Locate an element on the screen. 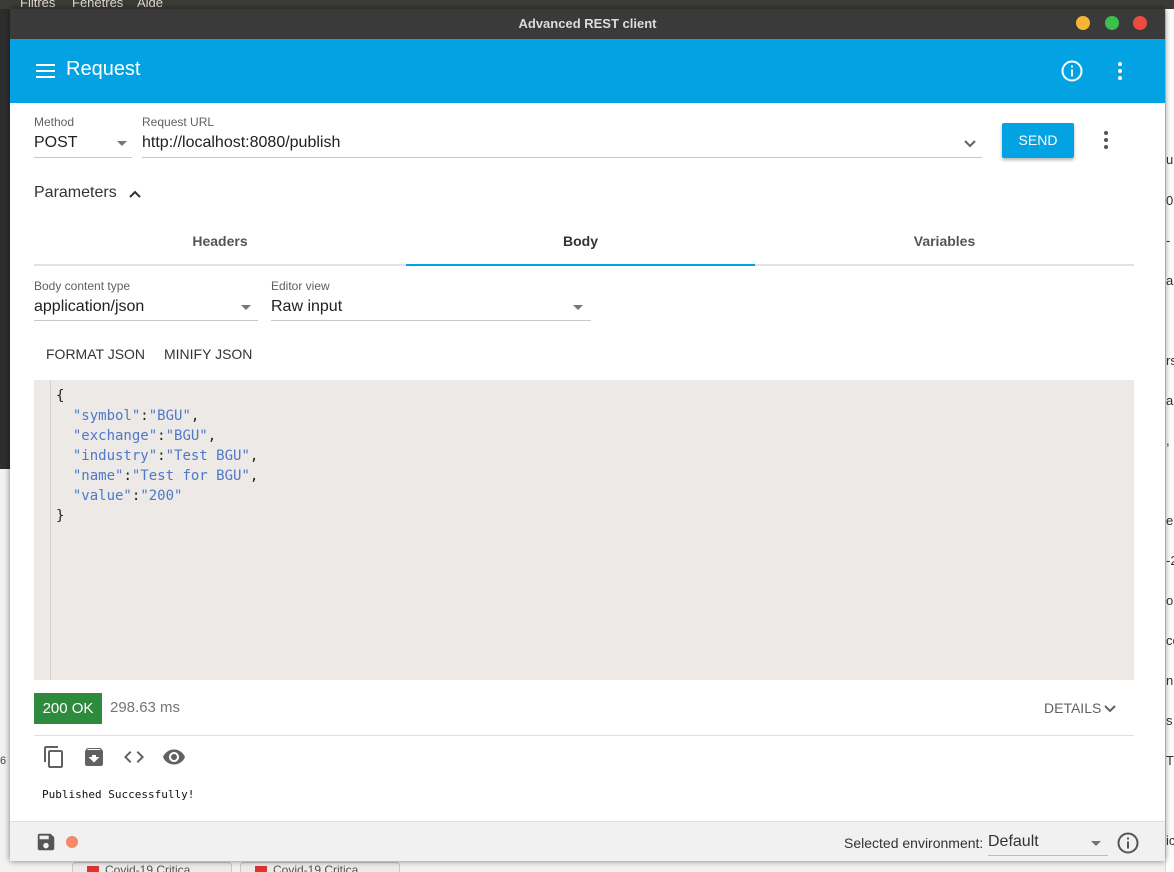 Image resolution: width=1174 pixels, height=872 pixels. editor-view-dropdown-icon is located at coordinates (578, 307).